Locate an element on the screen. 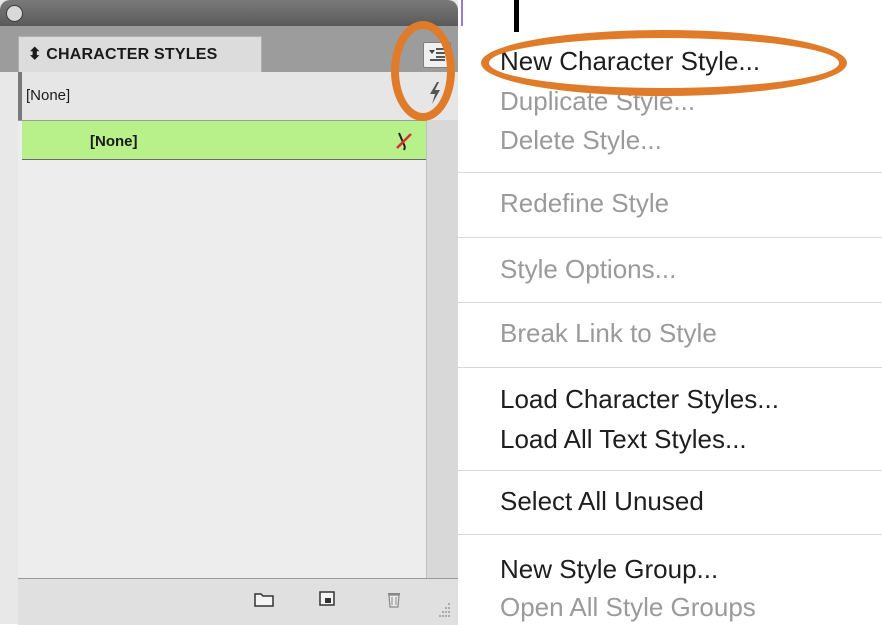 This screenshot has width=882, height=625. menu-item-break-link: Break Link to Style is located at coordinates (608, 333).